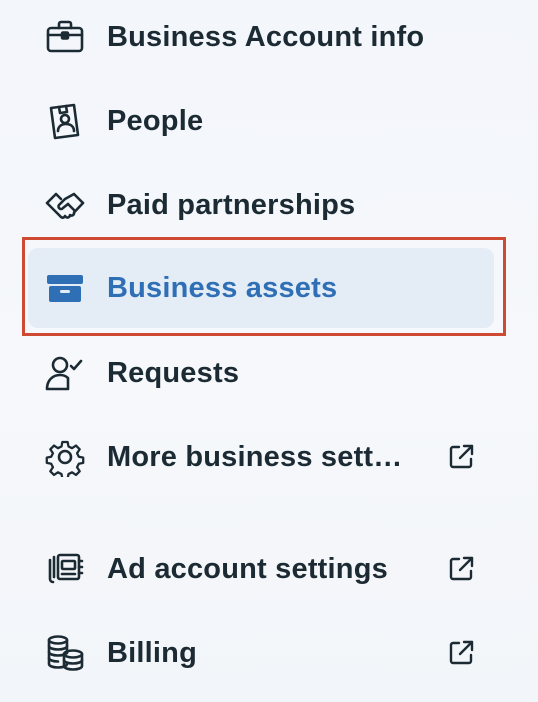  What do you see at coordinates (65, 205) in the screenshot?
I see `handshake-icon` at bounding box center [65, 205].